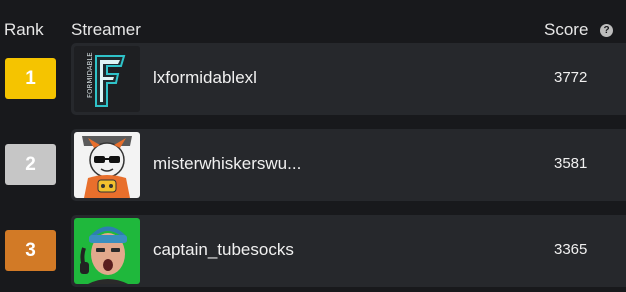  What do you see at coordinates (90, 75) in the screenshot?
I see `svg-text: FORMIDABLE` at bounding box center [90, 75].